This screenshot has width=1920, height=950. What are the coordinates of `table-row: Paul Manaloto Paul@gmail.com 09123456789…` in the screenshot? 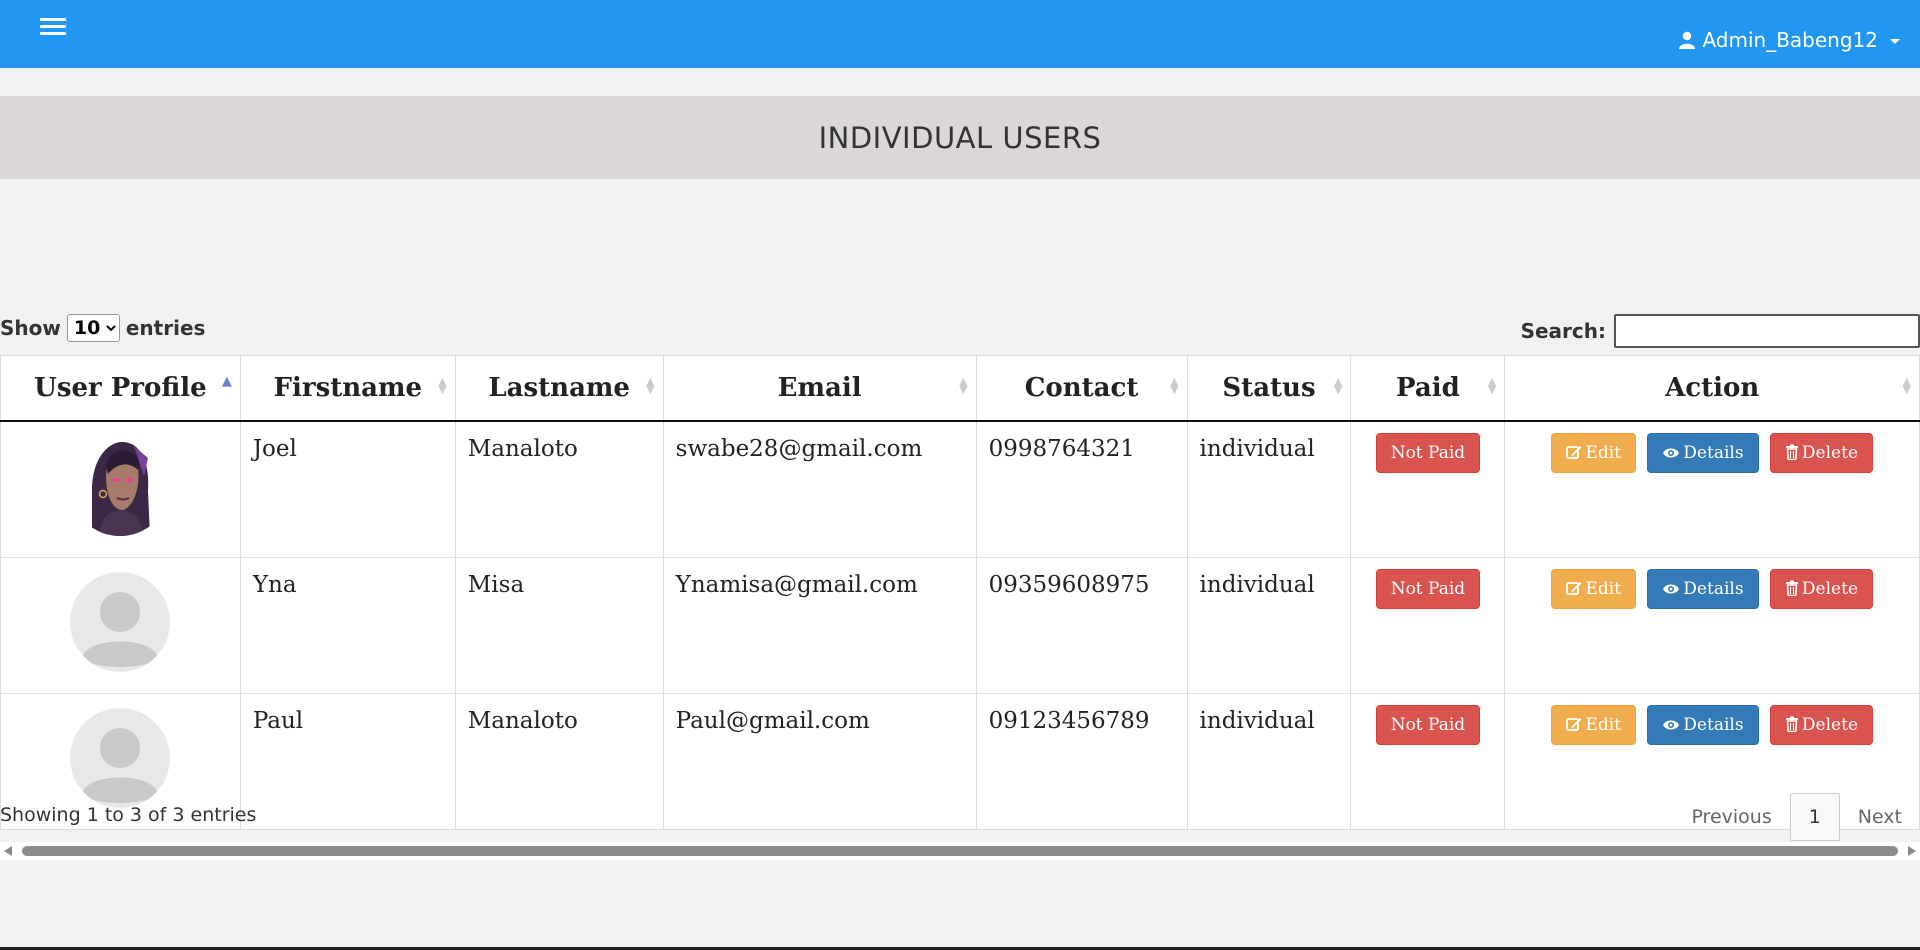 It's located at (960, 761).